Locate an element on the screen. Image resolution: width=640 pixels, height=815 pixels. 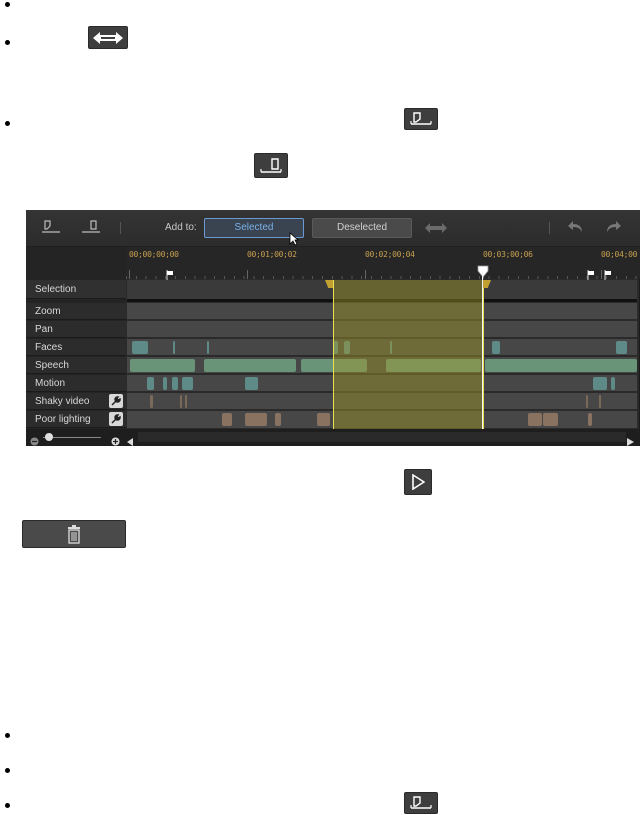
scroll-left-icon is located at coordinates (130, 442).